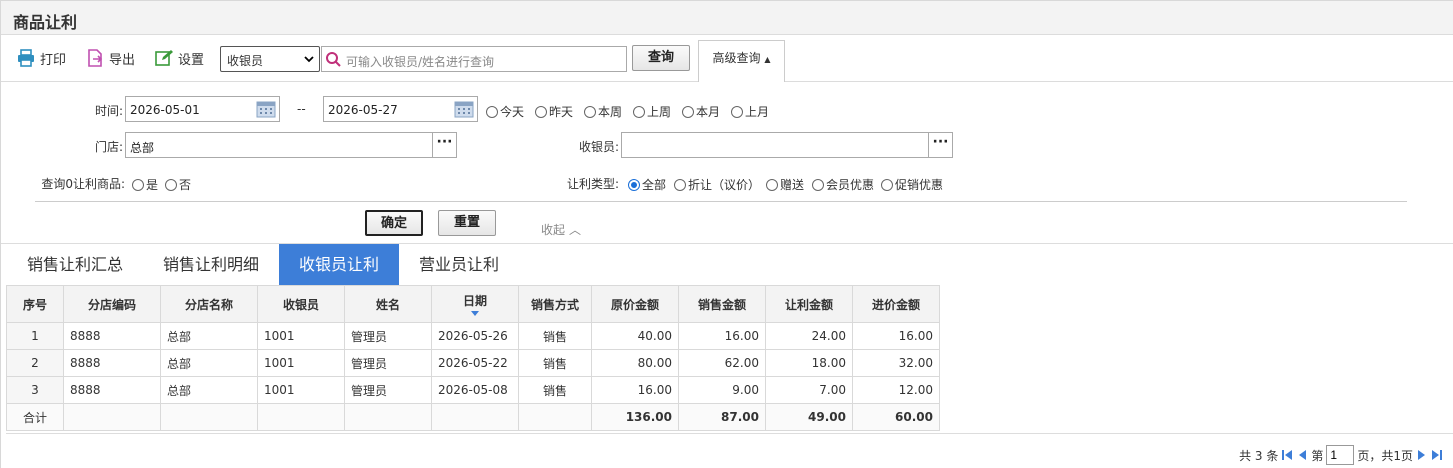  I want to click on col-header-index: 序号, so click(35, 304).